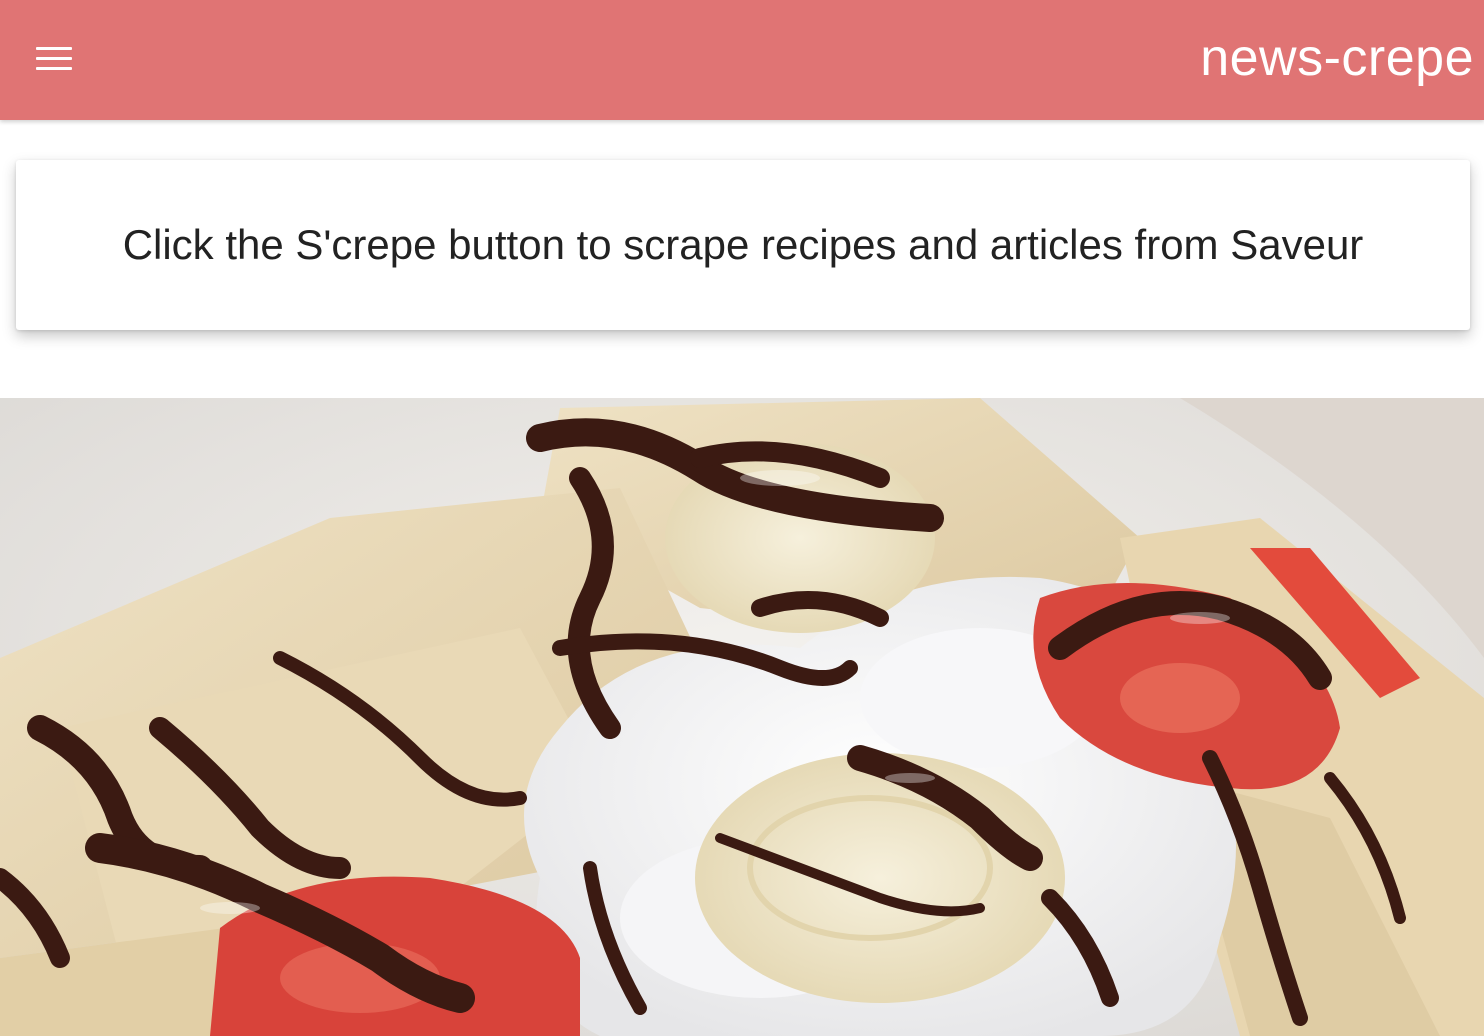  I want to click on brand-title: news-crepe, so click(1337, 58).